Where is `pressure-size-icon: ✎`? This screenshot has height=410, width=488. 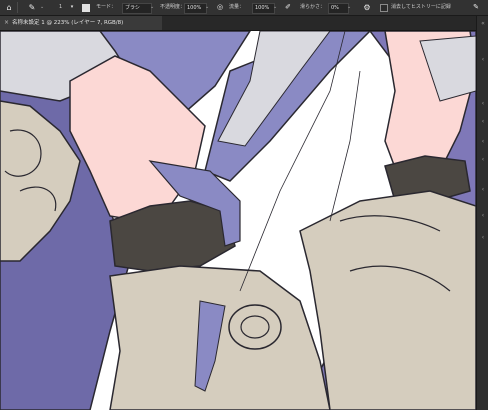
pressure-size-icon: ✎ is located at coordinates (476, 7).